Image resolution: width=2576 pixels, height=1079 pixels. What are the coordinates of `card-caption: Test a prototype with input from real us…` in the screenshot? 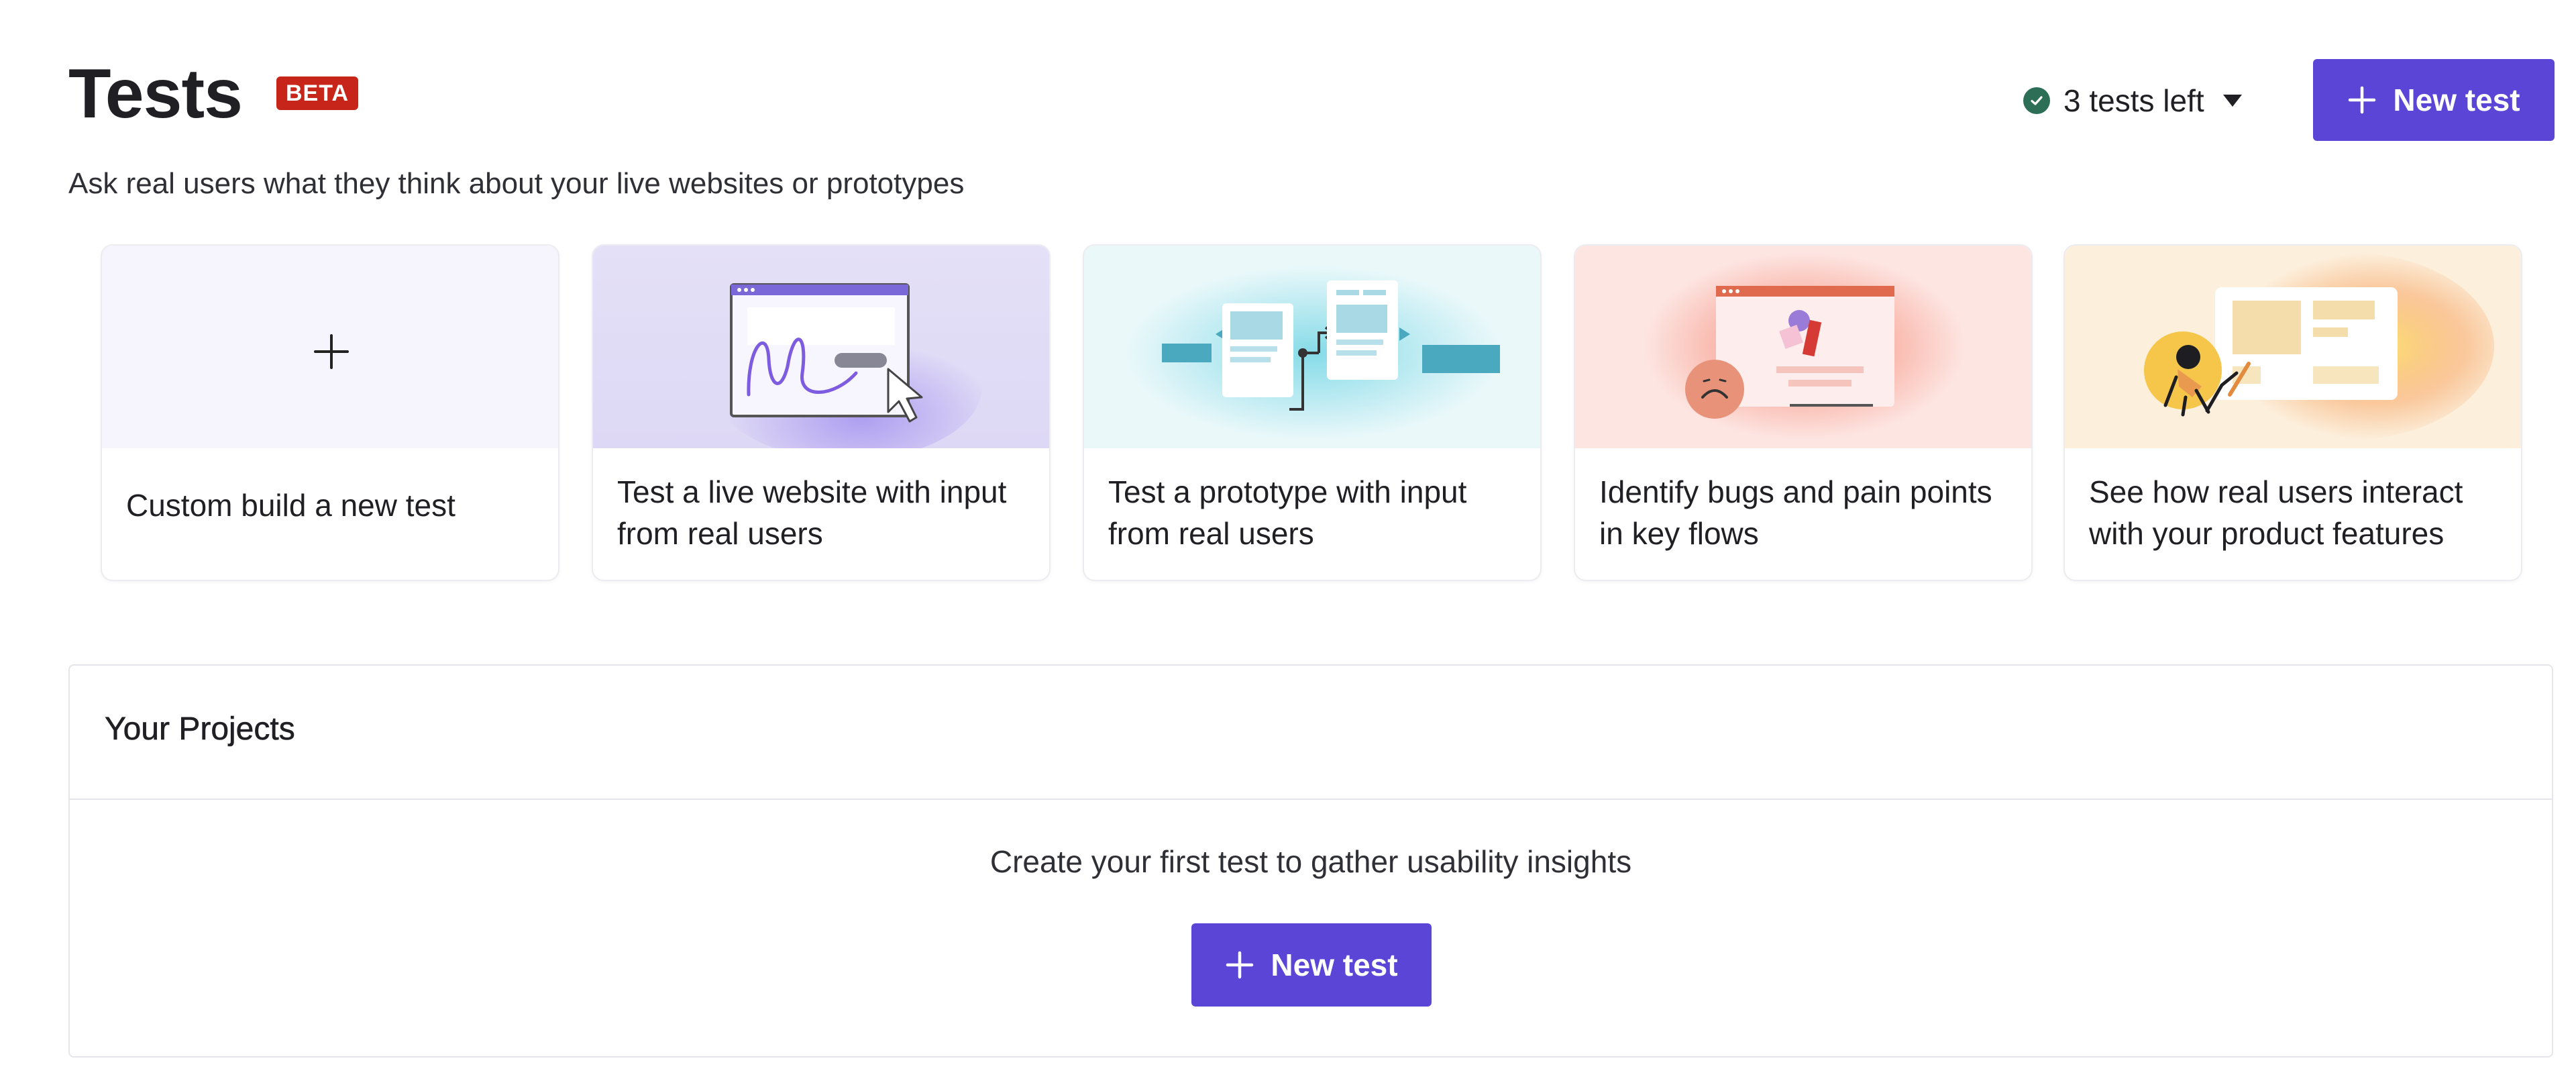 It's located at (1287, 512).